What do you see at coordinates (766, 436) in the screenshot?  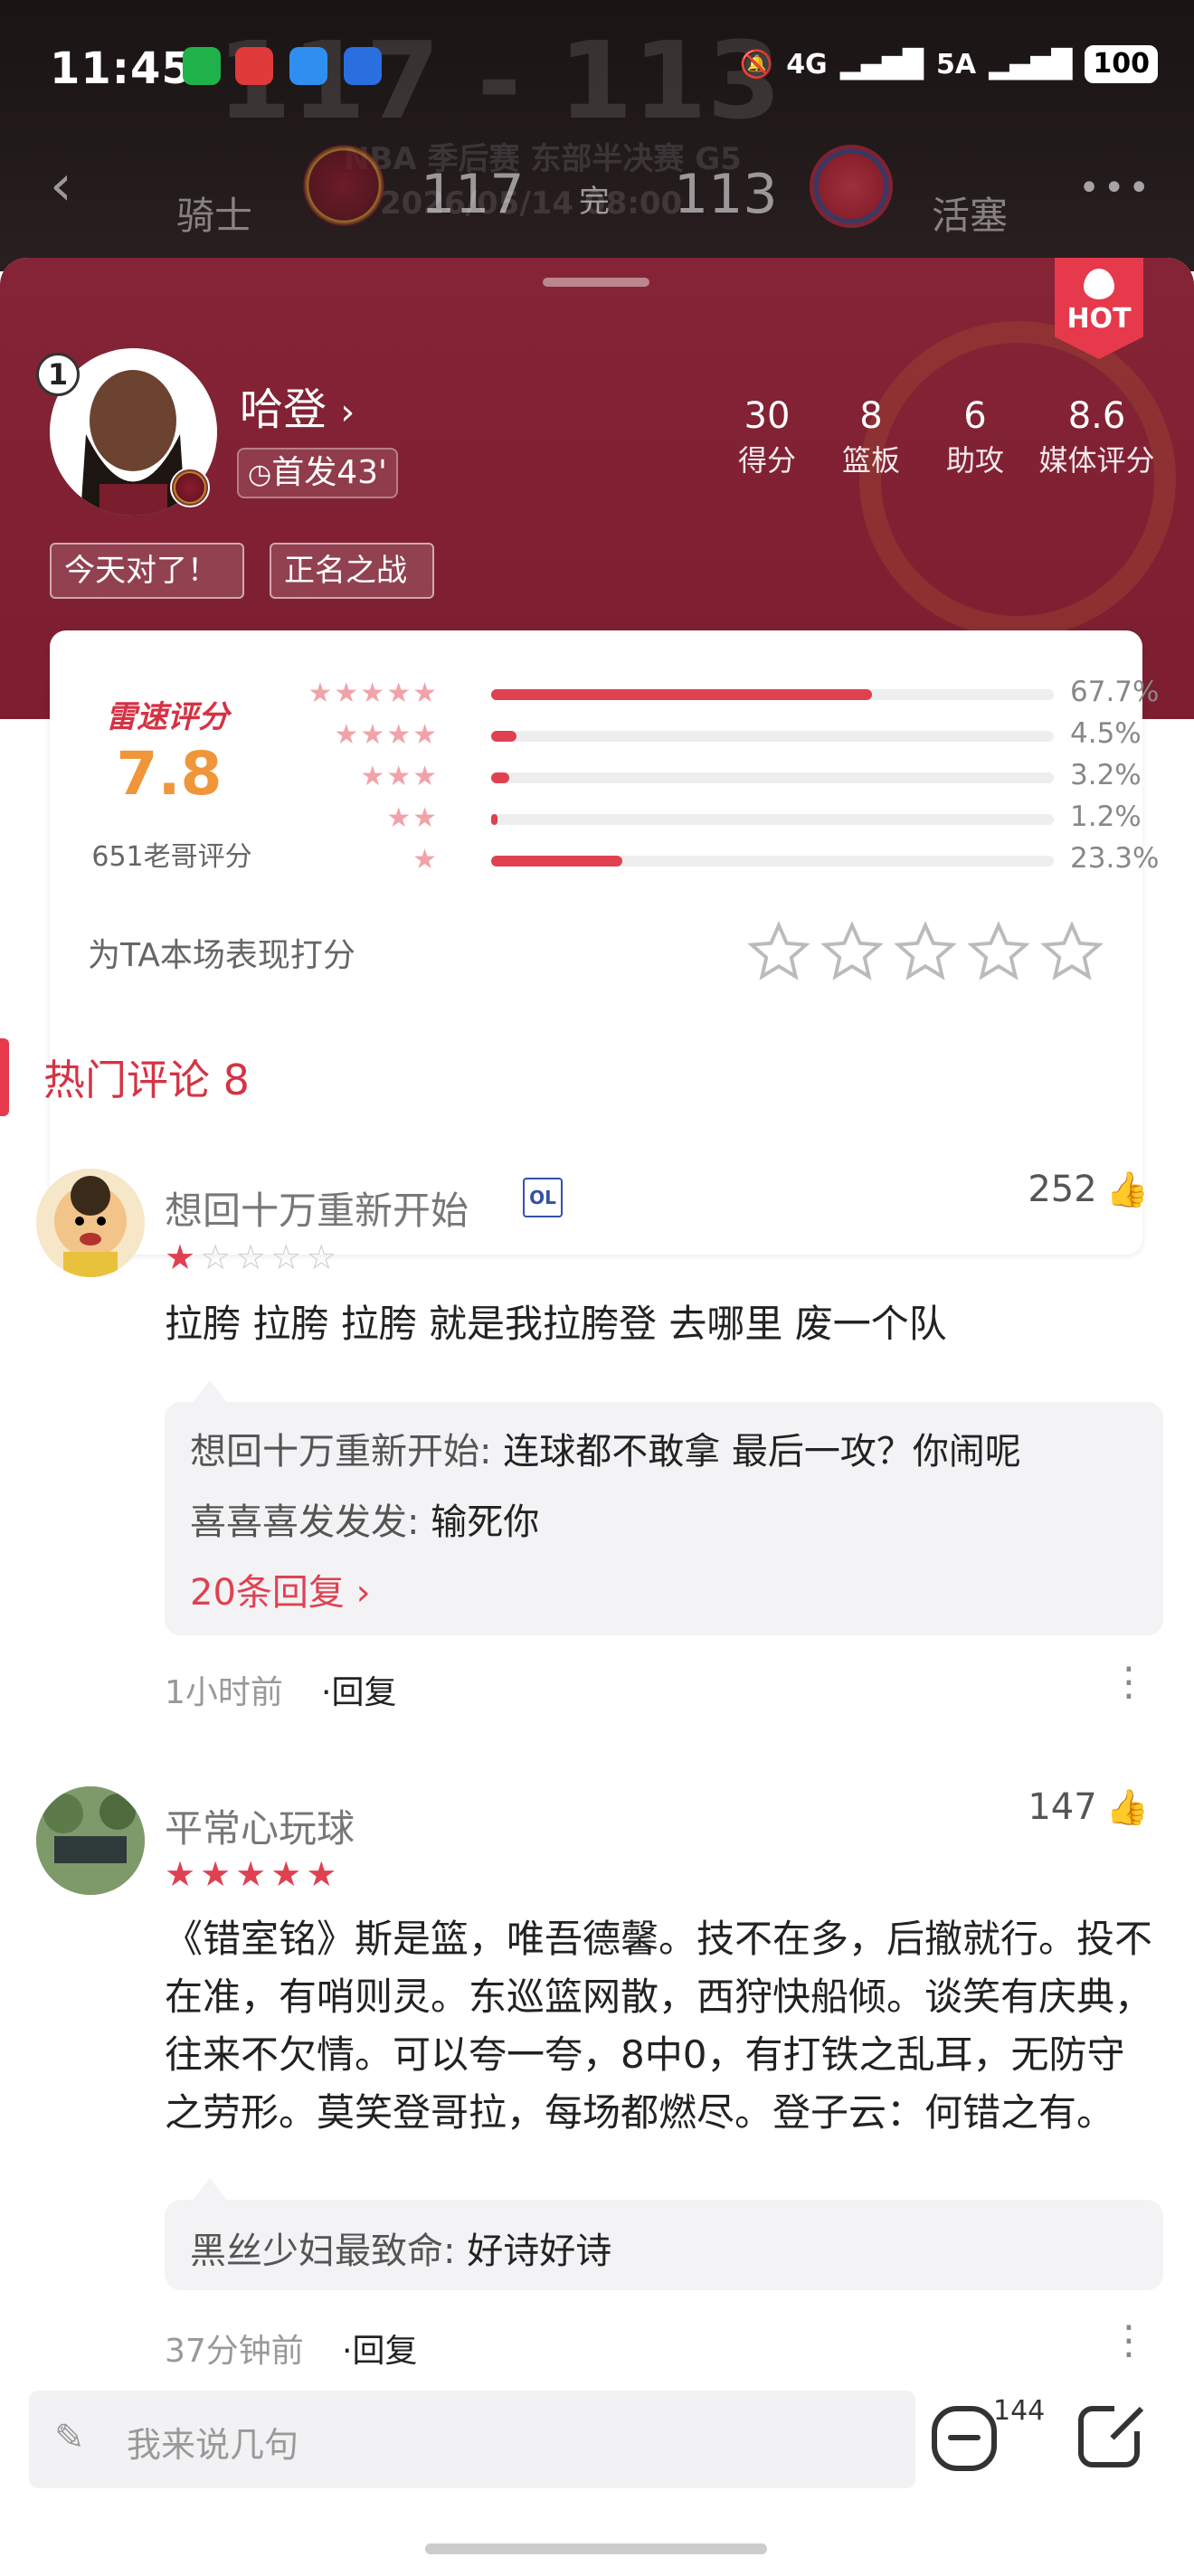 I see `stat-points: 30 得分` at bounding box center [766, 436].